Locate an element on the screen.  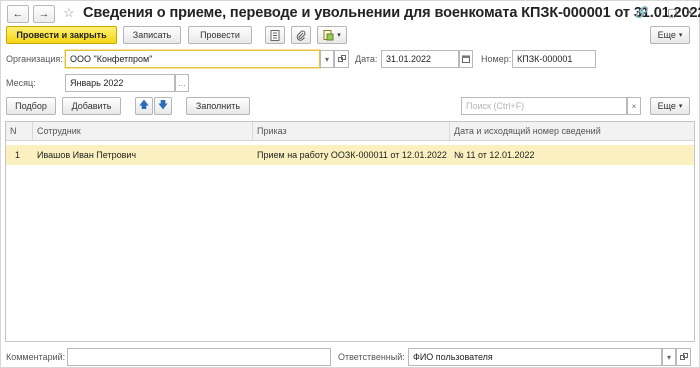
create-based-on-button: ▾ is located at coordinates (332, 35).